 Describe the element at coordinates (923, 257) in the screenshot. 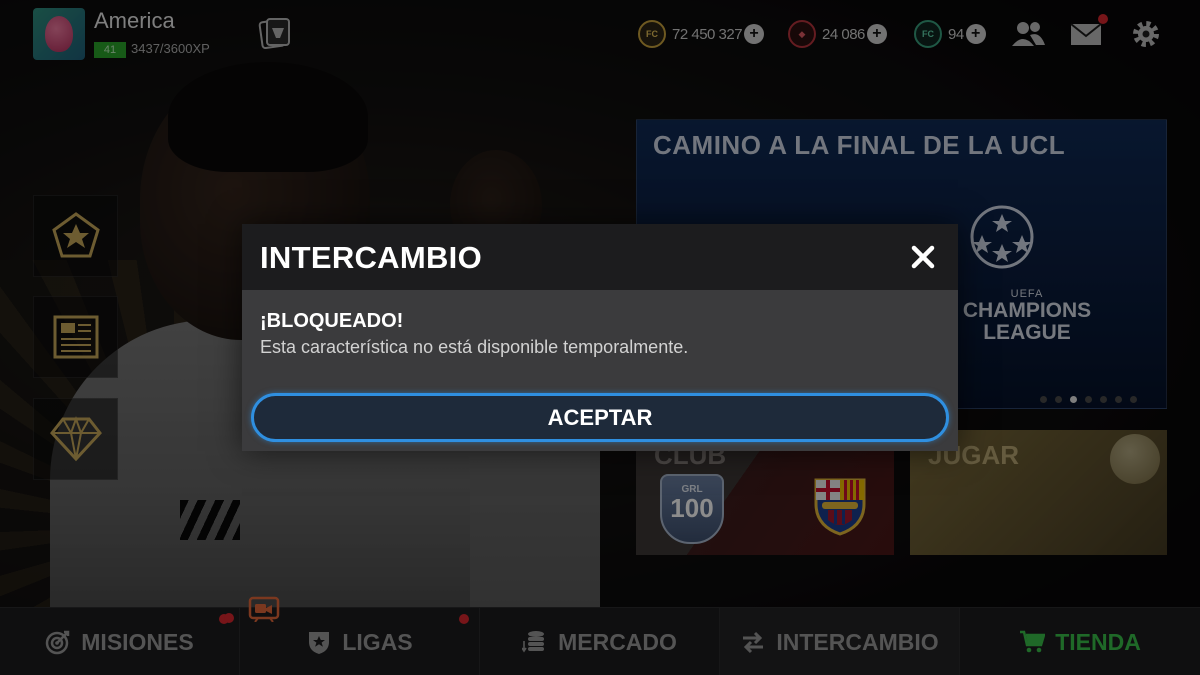

I see `close-icon` at that location.